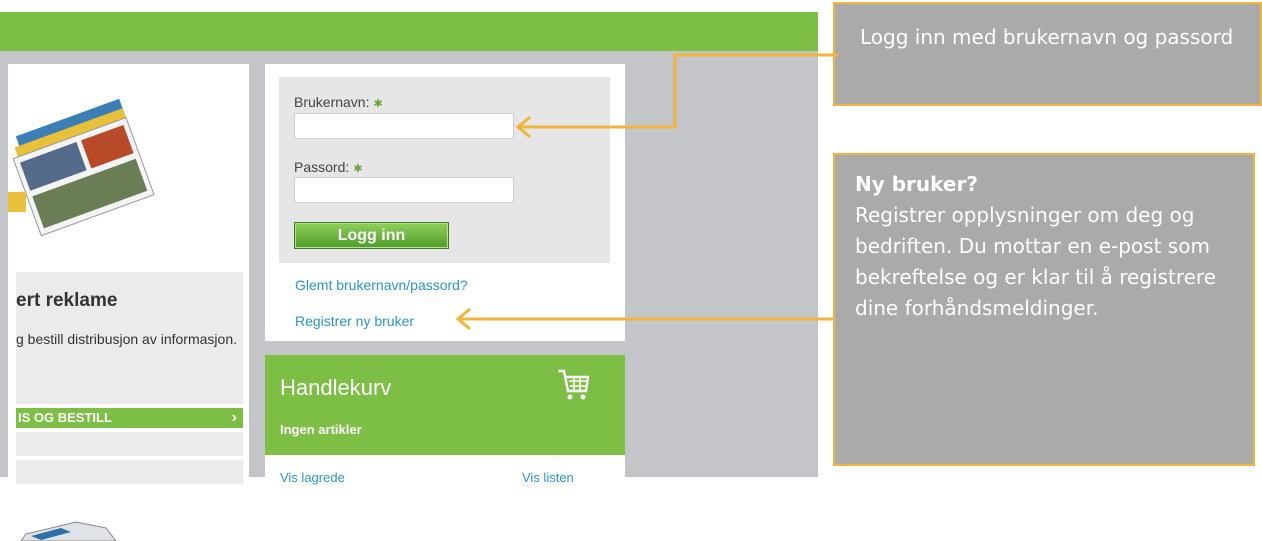 The width and height of the screenshot is (1262, 541). I want to click on view-list-link: Vis listen, so click(548, 477).